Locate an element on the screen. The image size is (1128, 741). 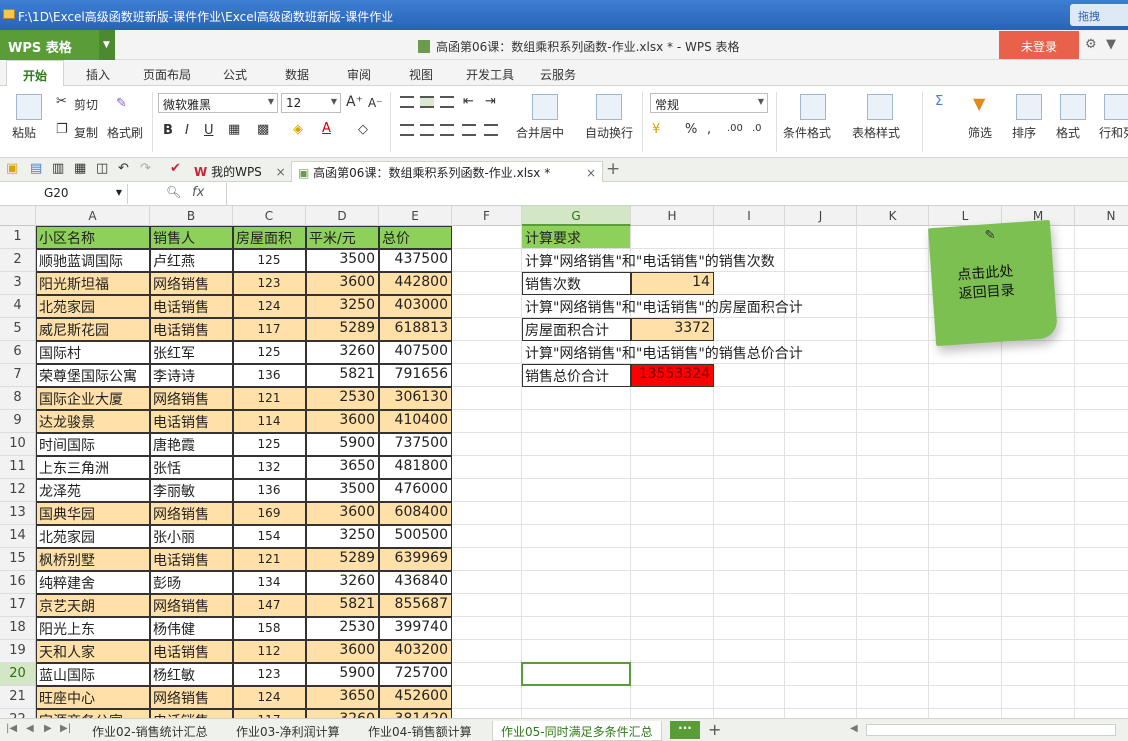
table-row-cell: 618813 is located at coordinates (415, 329).